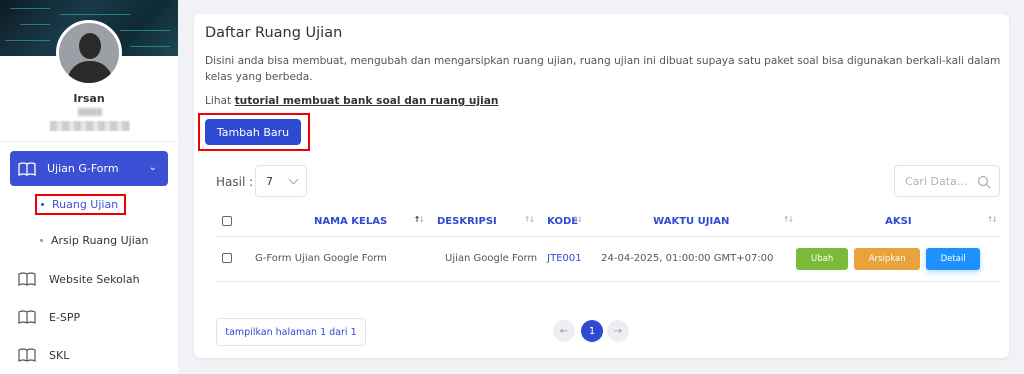 The height and width of the screenshot is (374, 1024). I want to click on page-title: Daftar Ruang Ujian, so click(274, 33).